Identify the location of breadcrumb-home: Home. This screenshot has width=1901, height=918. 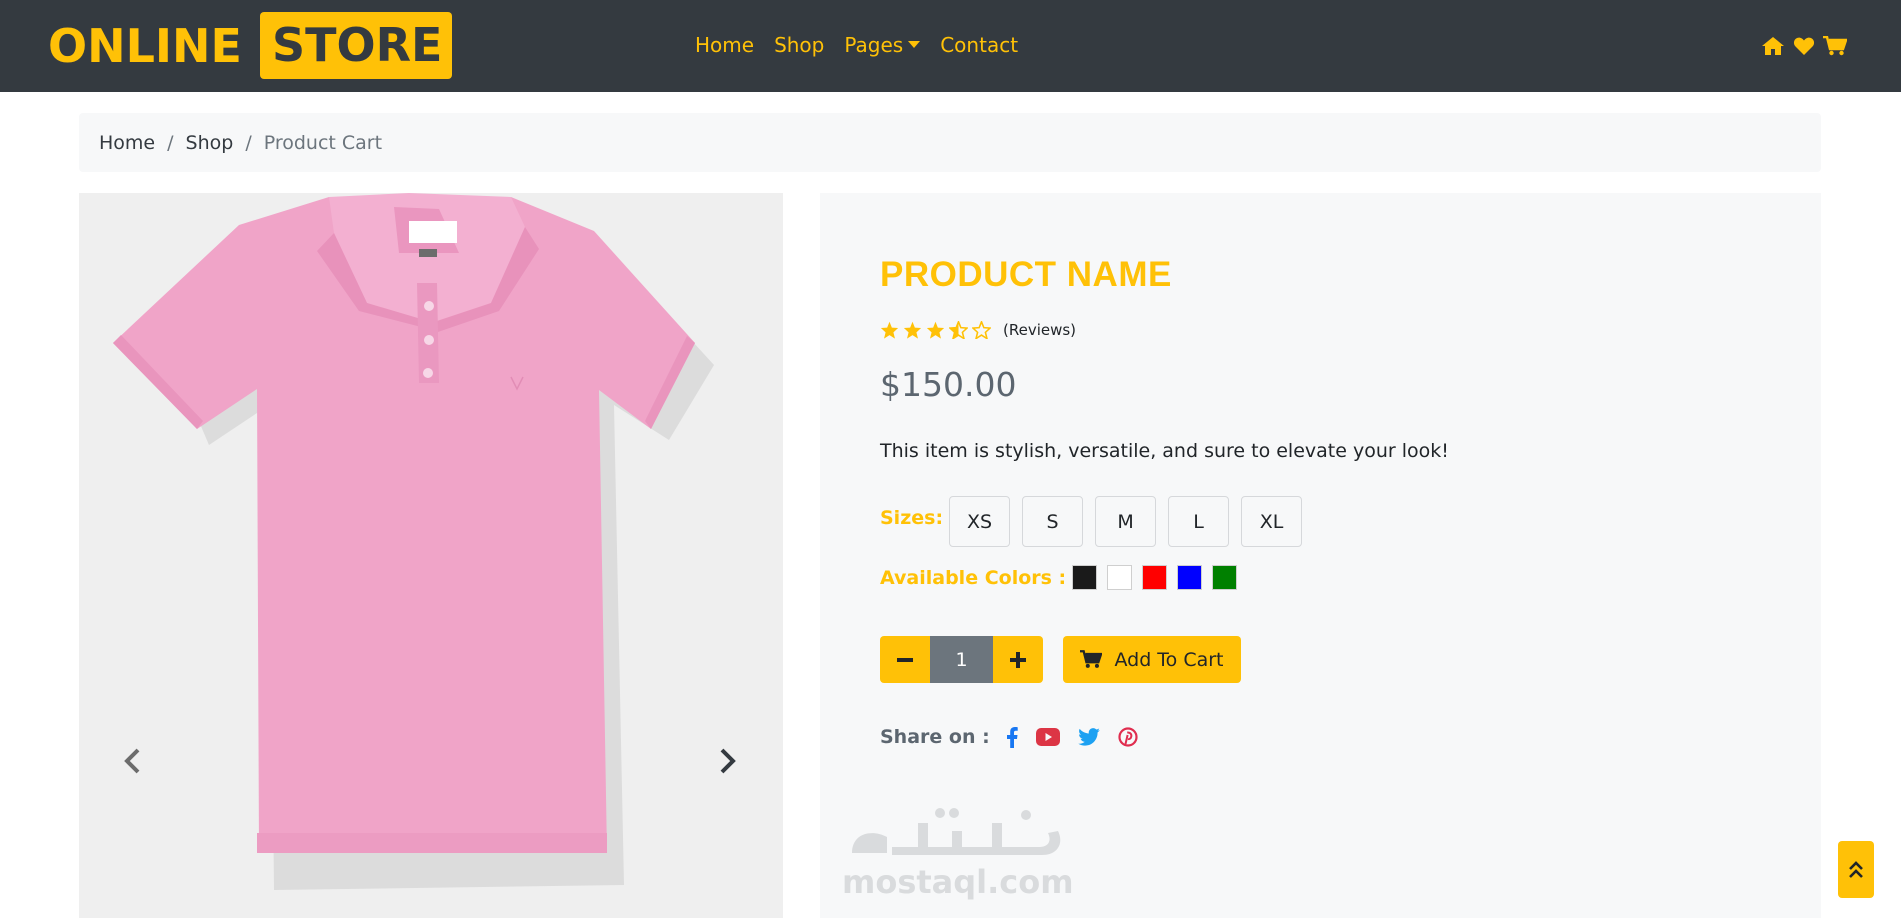
(127, 143).